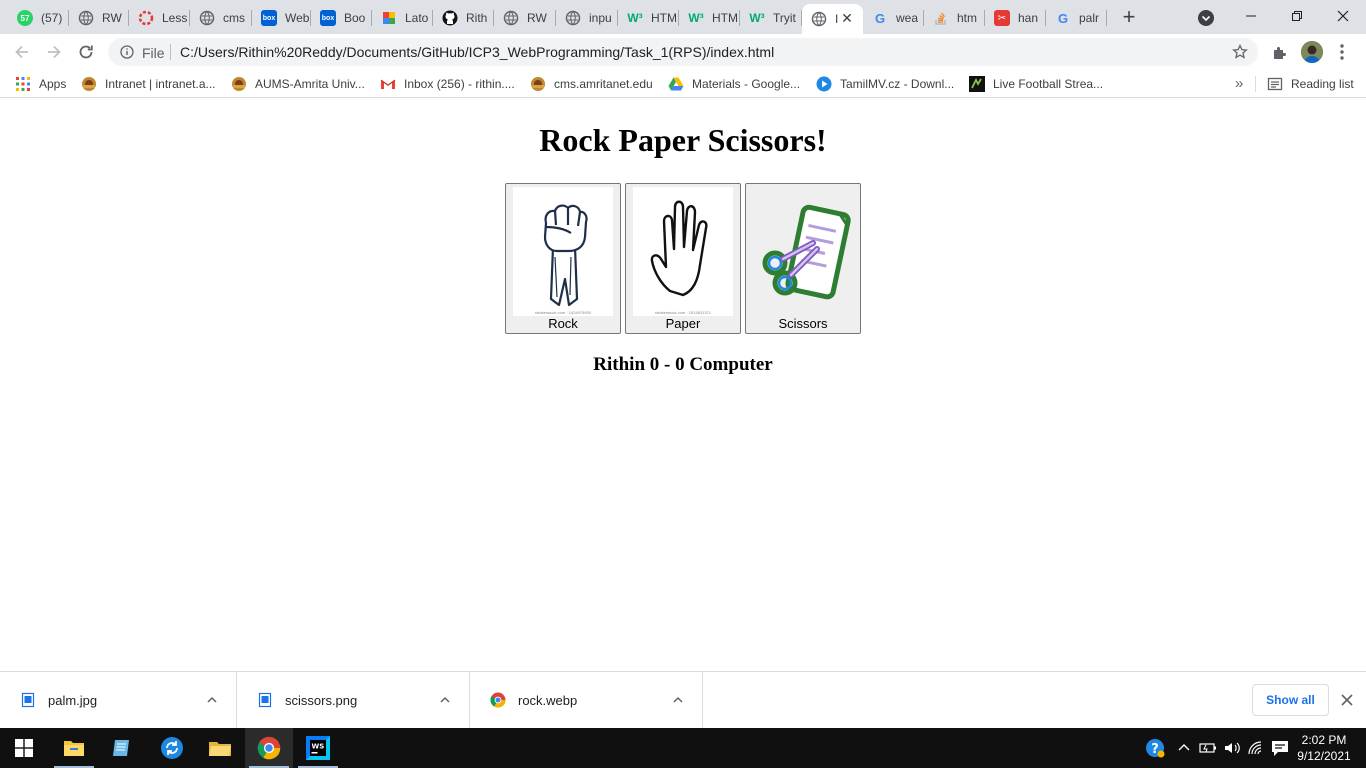  What do you see at coordinates (86, 52) in the screenshot?
I see `reload-icon` at bounding box center [86, 52].